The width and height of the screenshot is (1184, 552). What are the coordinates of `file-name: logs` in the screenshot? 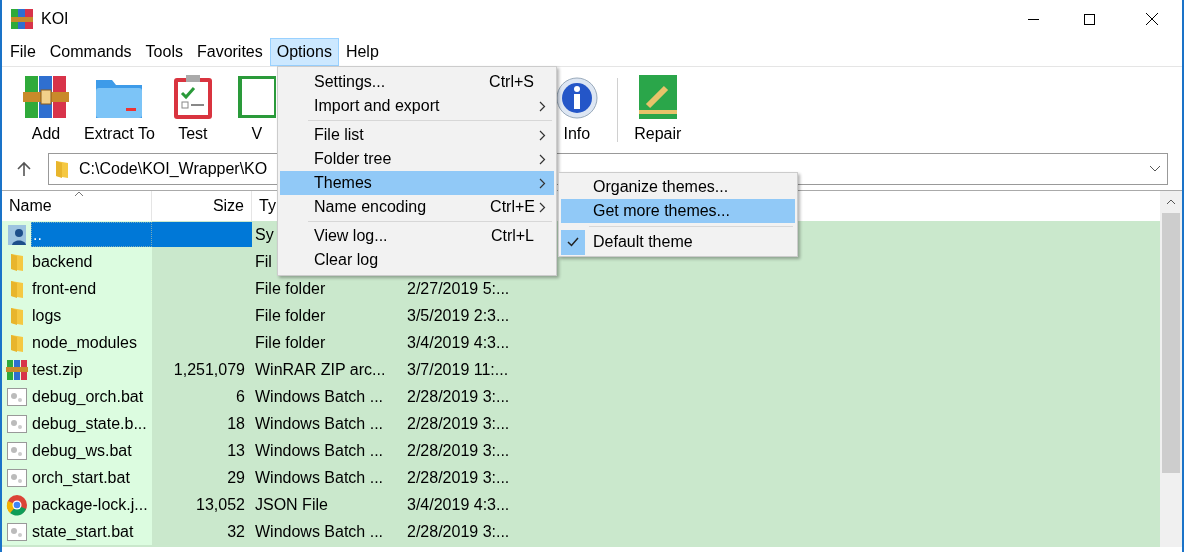 It's located at (47, 315).